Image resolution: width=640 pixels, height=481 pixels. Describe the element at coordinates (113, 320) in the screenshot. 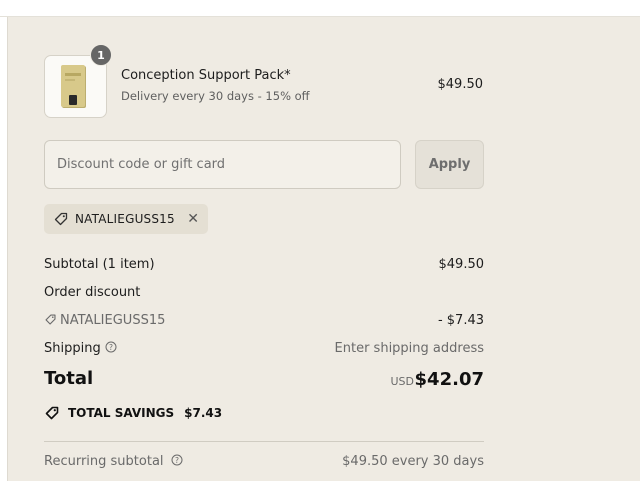

I see `discount-code-text: NATALIEGUSS15` at that location.